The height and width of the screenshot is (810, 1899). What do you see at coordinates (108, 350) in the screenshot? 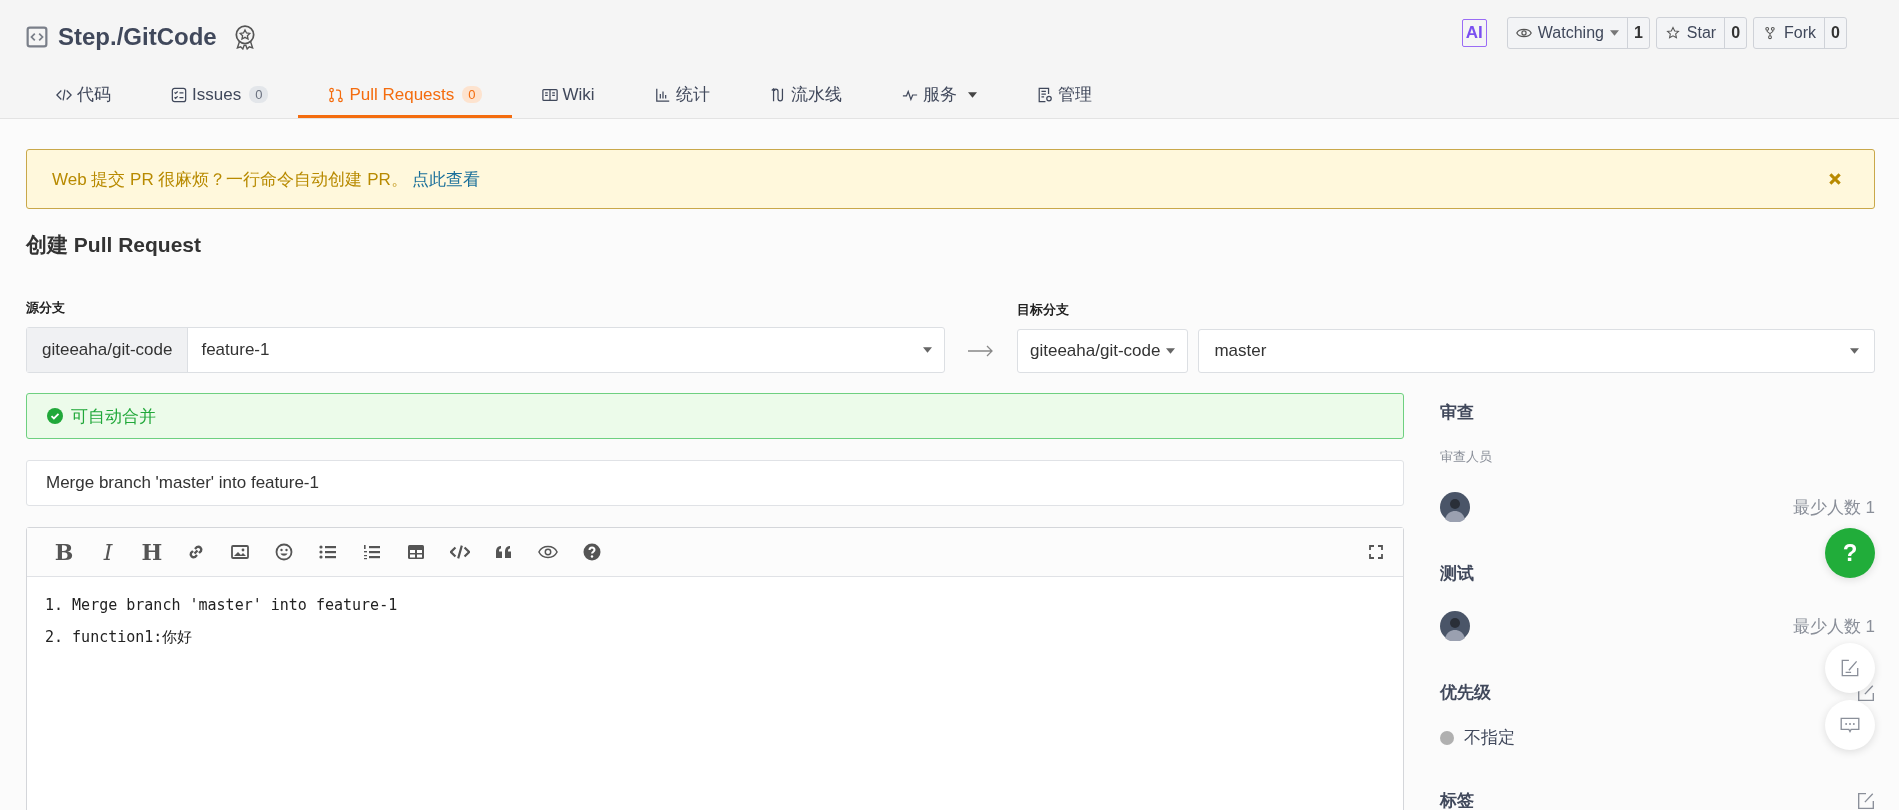
I see `repo-name: giteeaha/git-code` at bounding box center [108, 350].